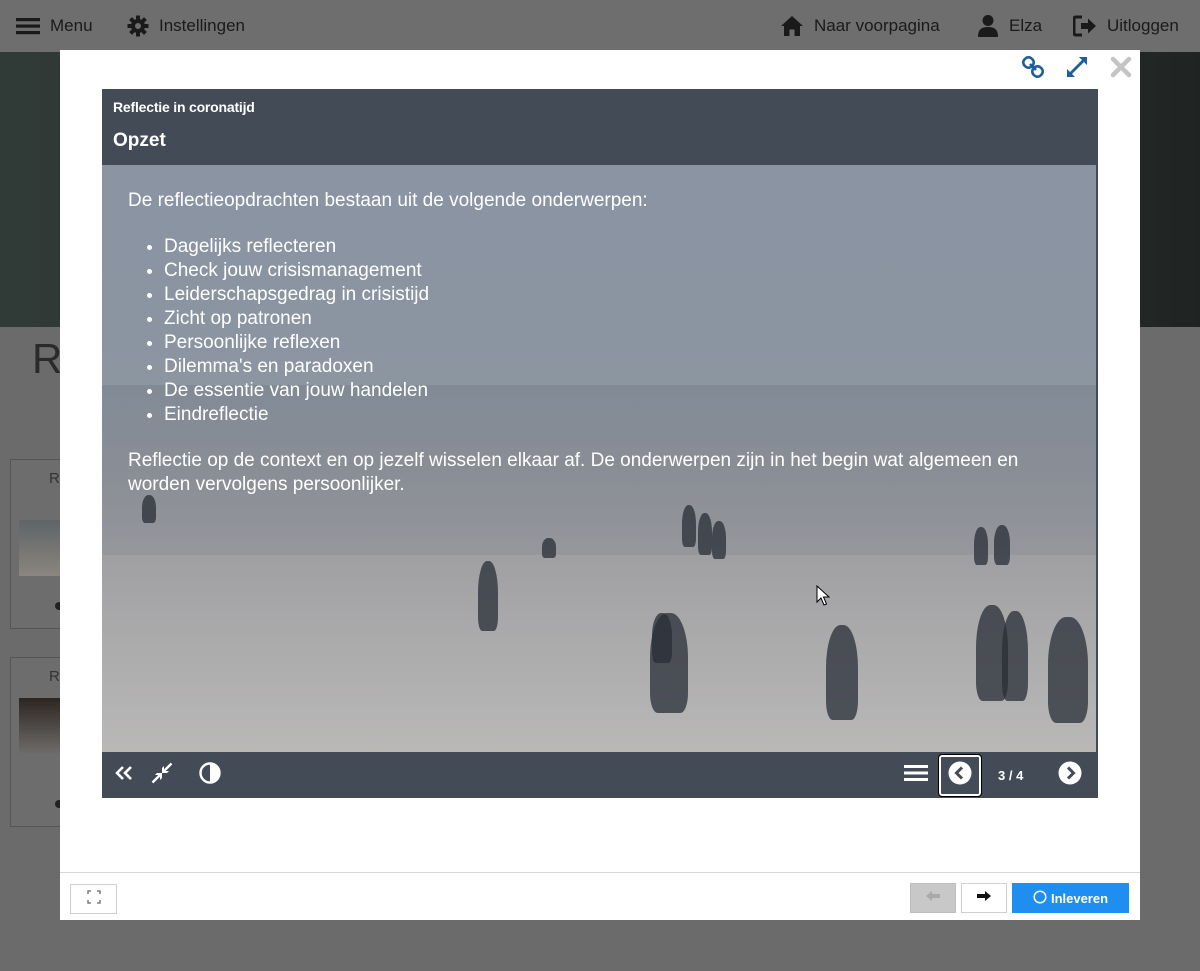 This screenshot has width=1200, height=971. I want to click on list-icon, so click(916, 775).